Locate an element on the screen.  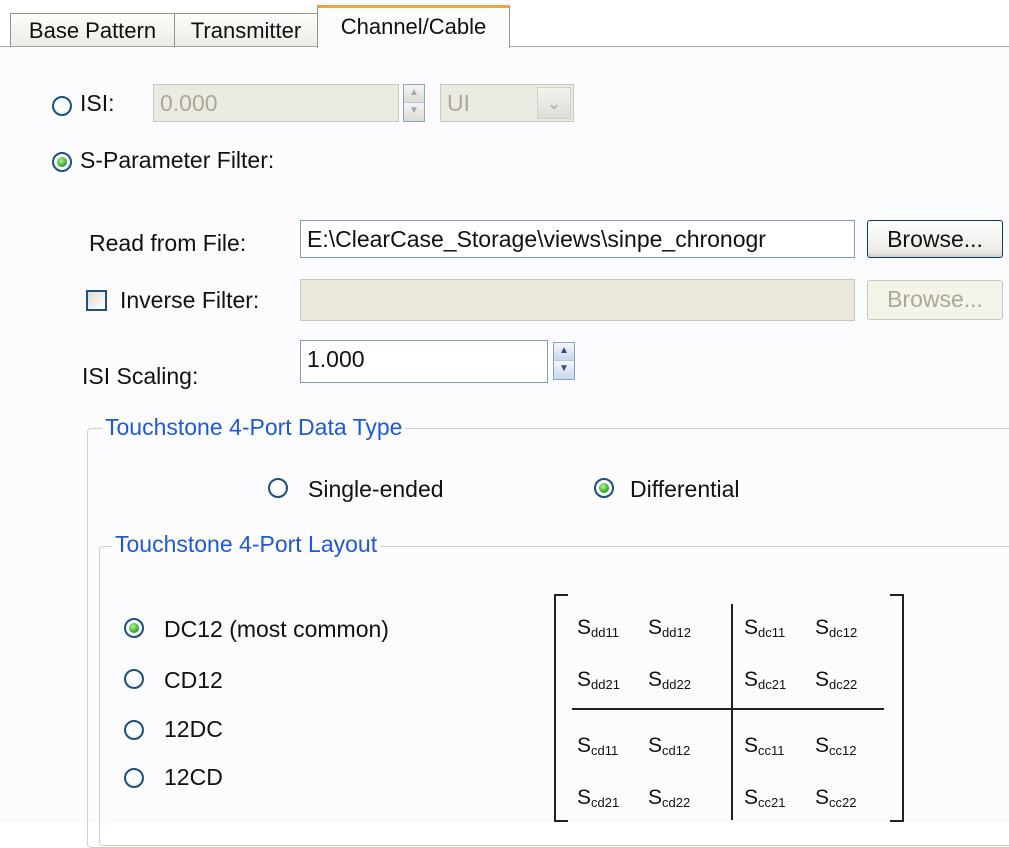
matrix-cell: Scd11 is located at coordinates (598, 746).